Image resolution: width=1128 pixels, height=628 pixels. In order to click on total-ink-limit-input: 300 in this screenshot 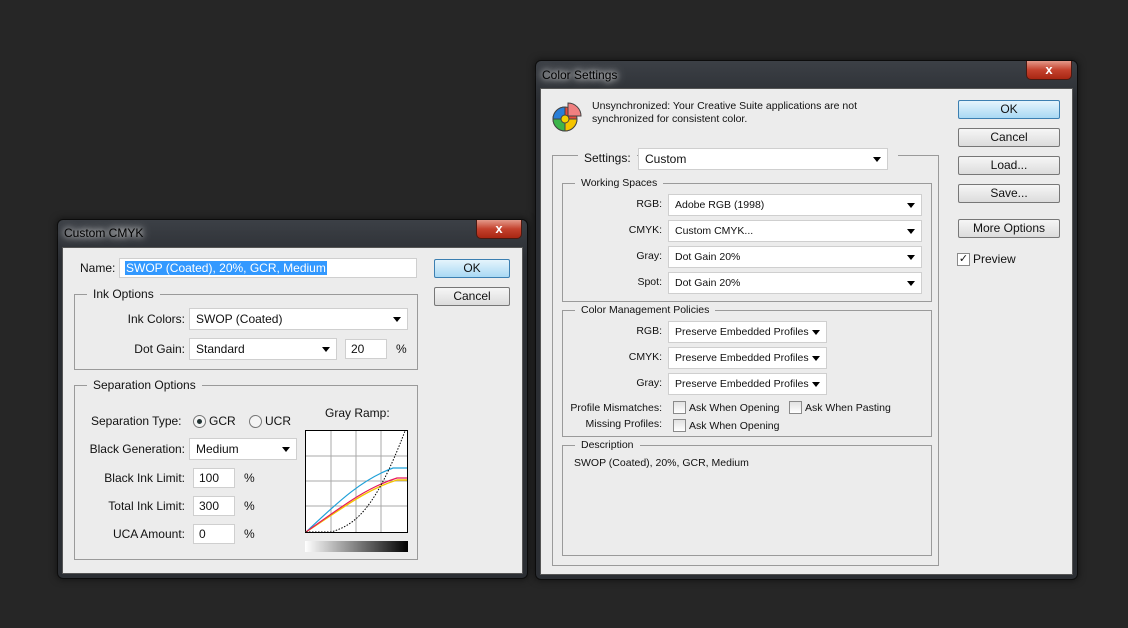, I will do `click(214, 506)`.